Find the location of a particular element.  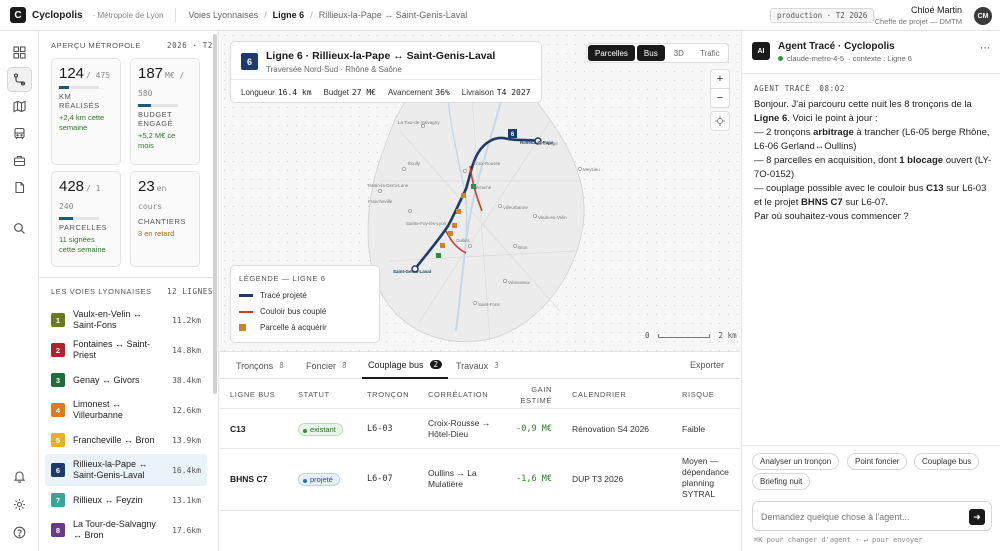

metric-length: Longueur 16.4 km is located at coordinates (276, 92).